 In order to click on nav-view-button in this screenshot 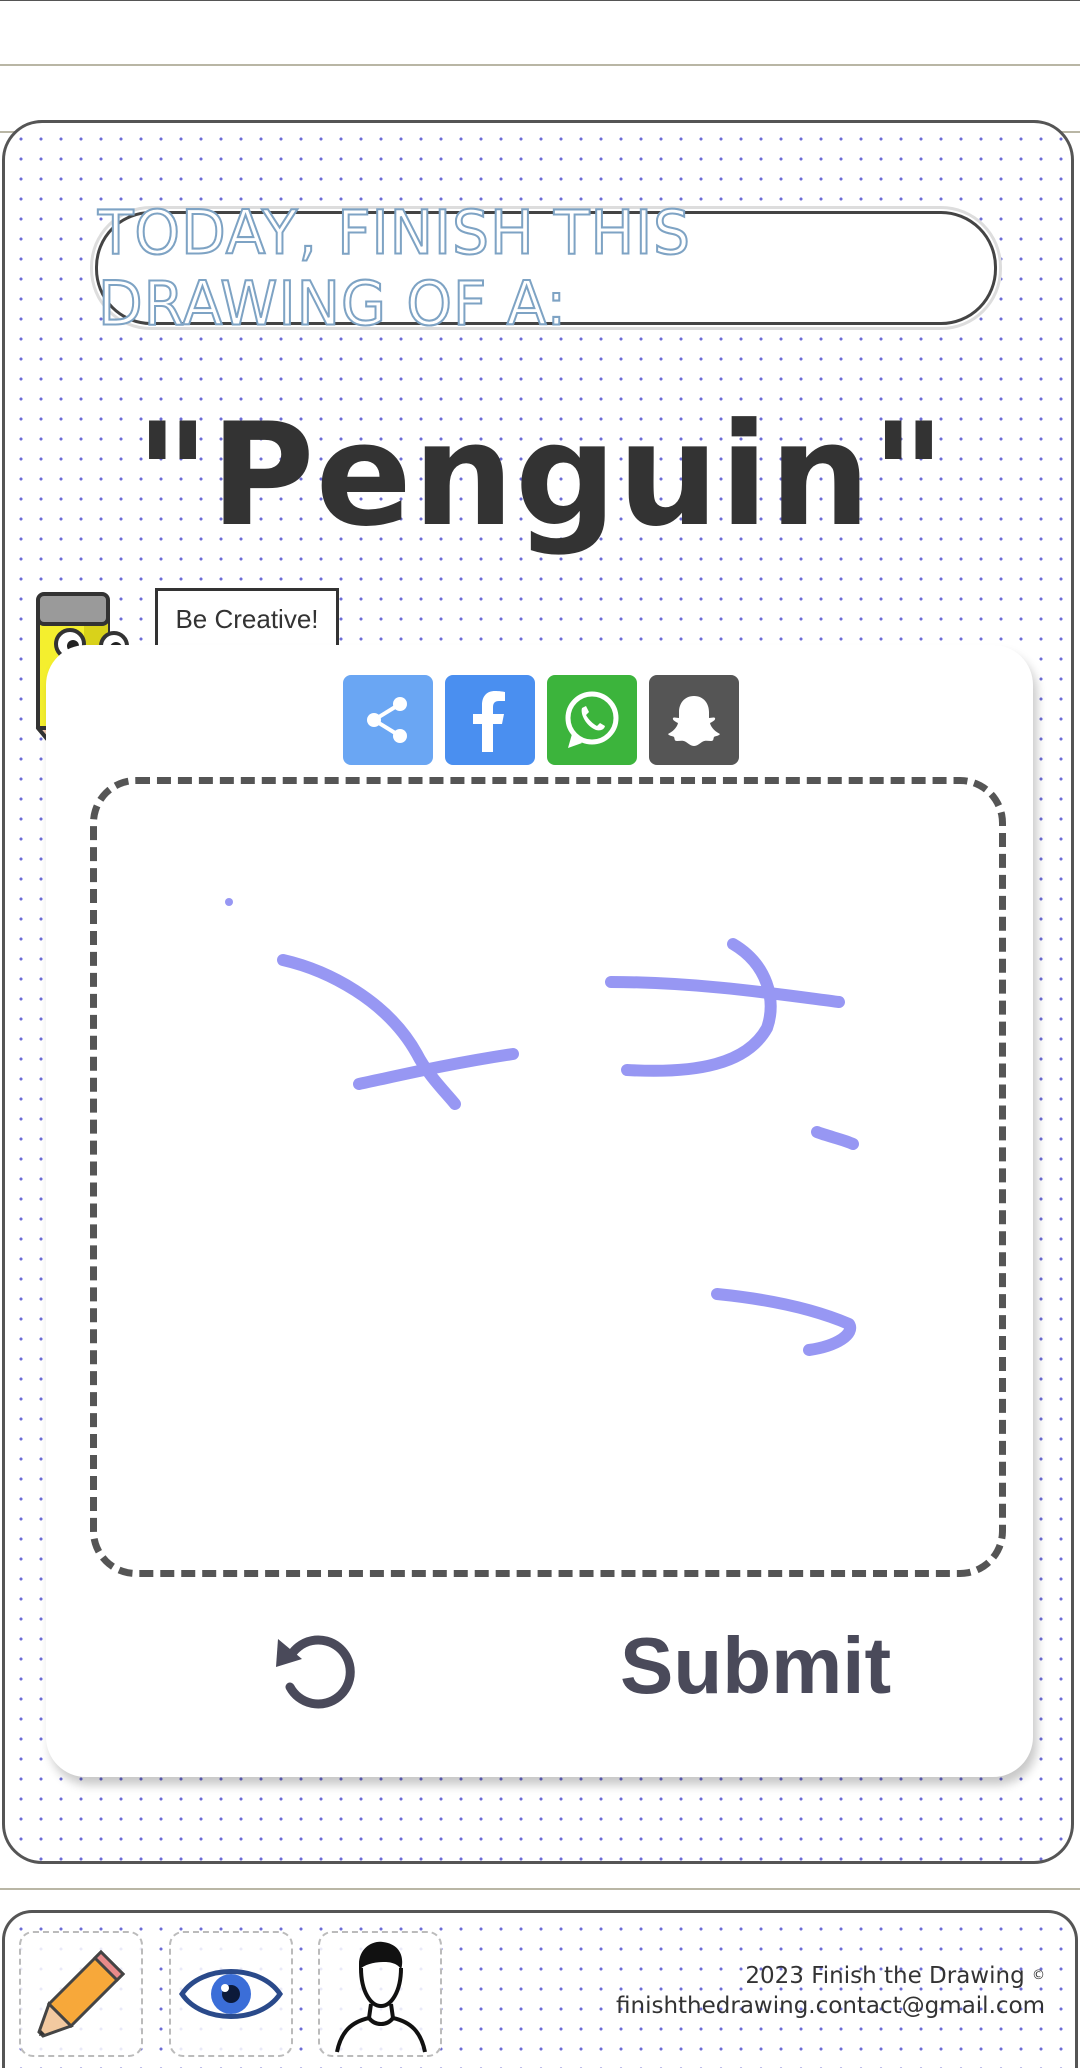, I will do `click(231, 1994)`.